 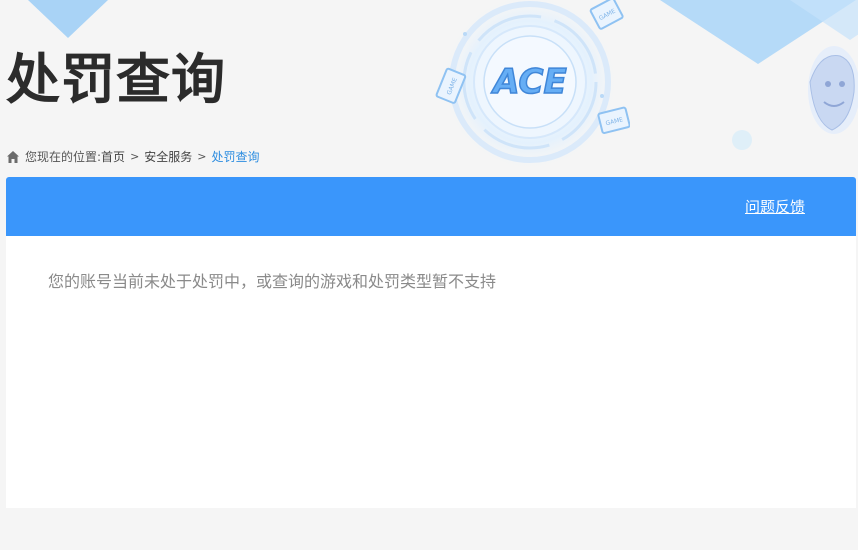 I want to click on home-icon, so click(x=13, y=157).